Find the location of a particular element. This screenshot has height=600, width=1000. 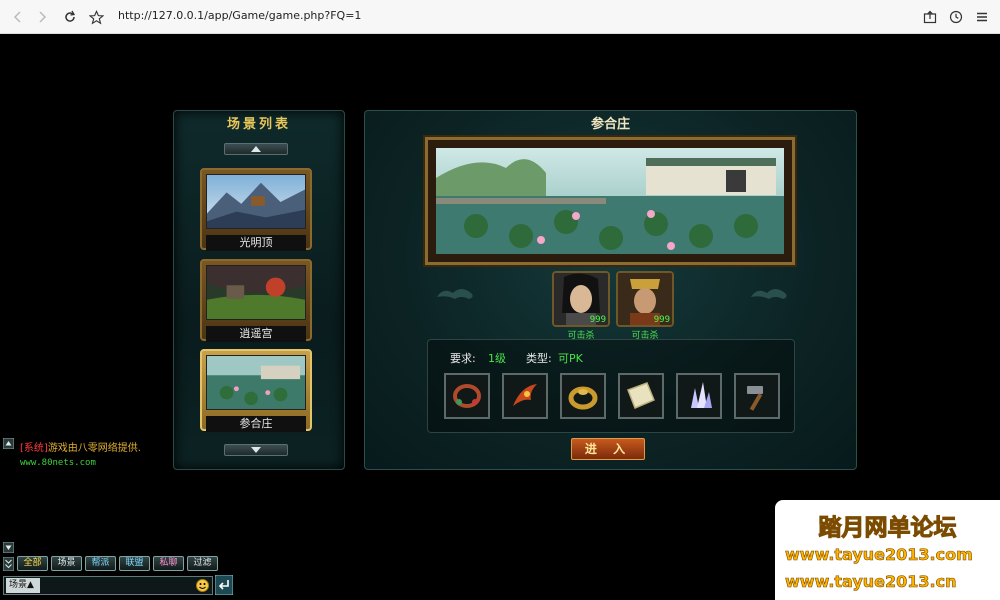

chat-scope-select: 场景▲ is located at coordinates (23, 585).